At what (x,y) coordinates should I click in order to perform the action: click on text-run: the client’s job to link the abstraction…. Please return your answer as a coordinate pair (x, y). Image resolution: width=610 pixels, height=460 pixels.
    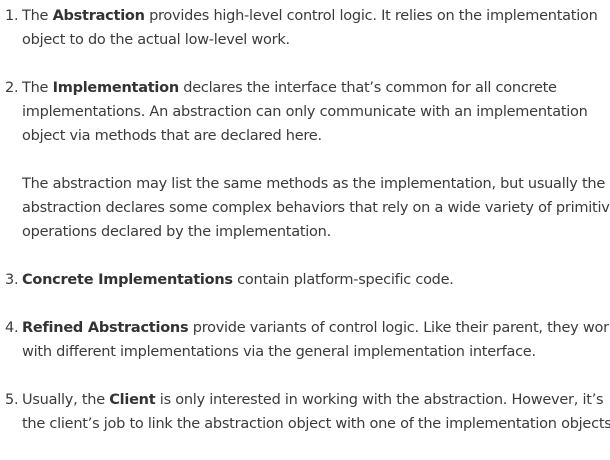
    Looking at the image, I should click on (316, 424).